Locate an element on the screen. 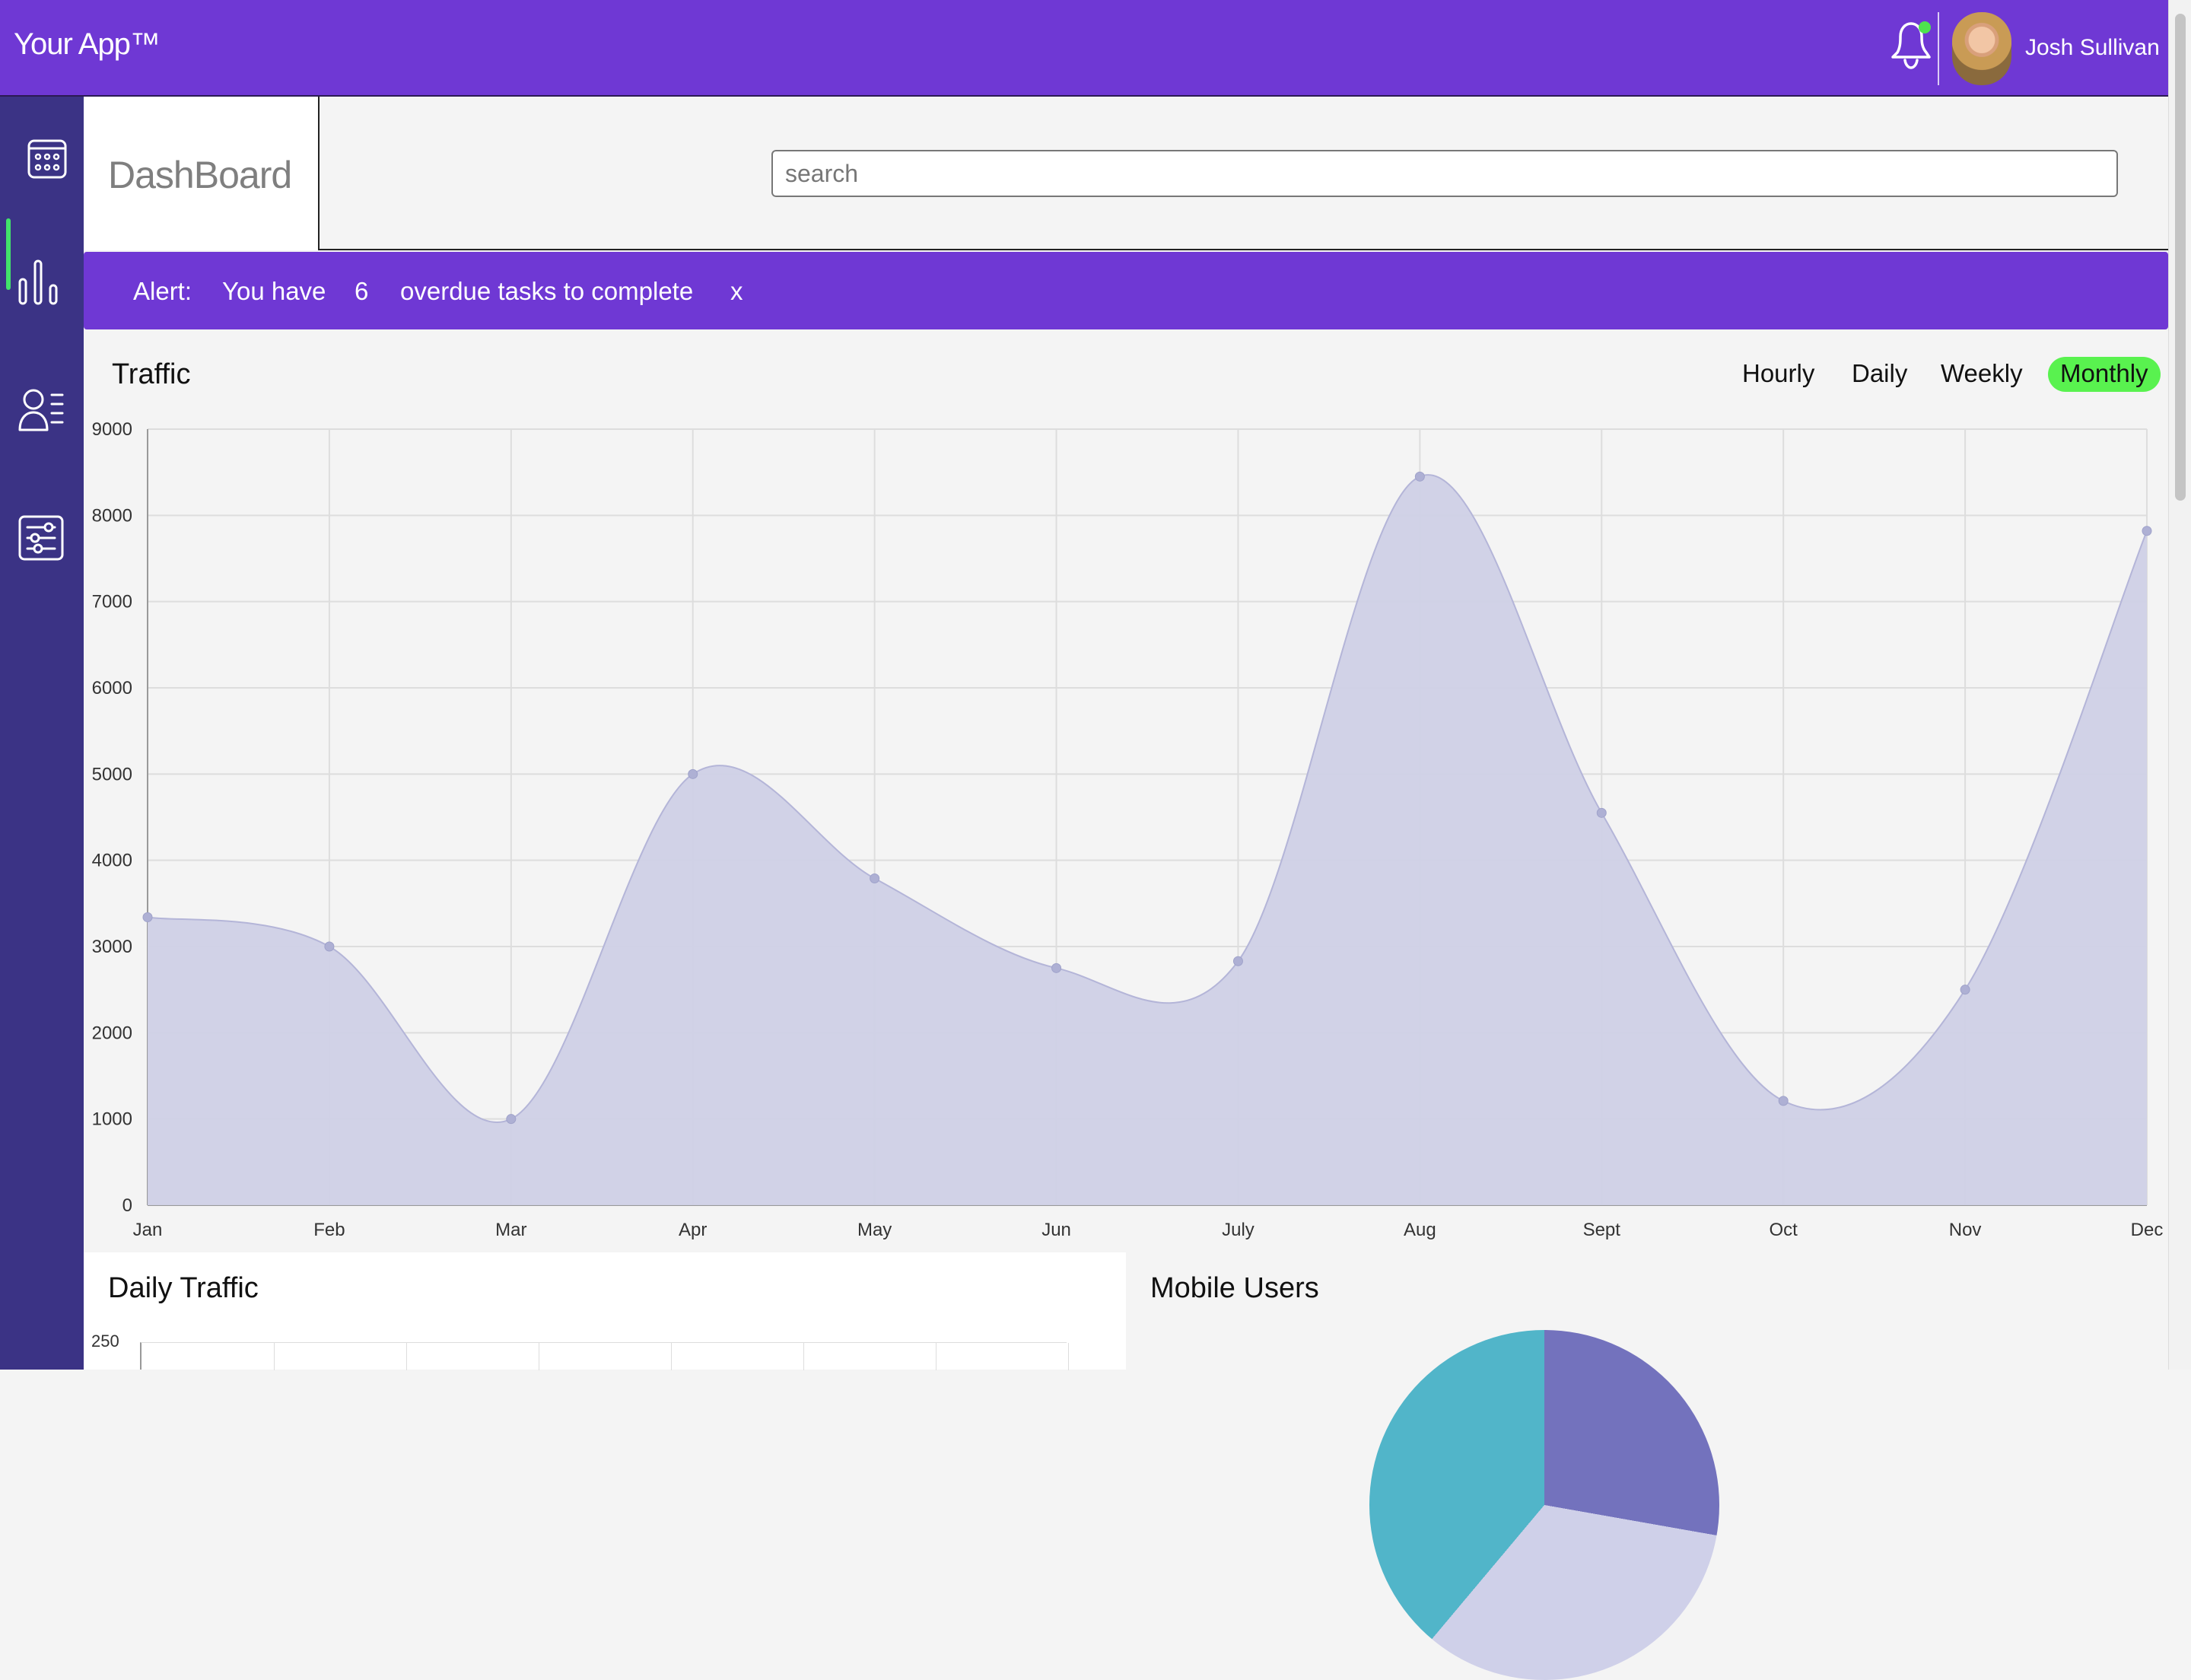 This screenshot has width=2191, height=1680. alert-prefix: You have is located at coordinates (274, 291).